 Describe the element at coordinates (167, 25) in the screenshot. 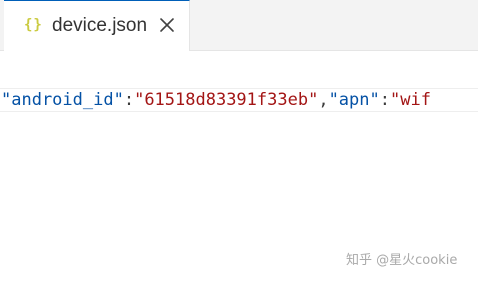

I see `close-icon` at that location.